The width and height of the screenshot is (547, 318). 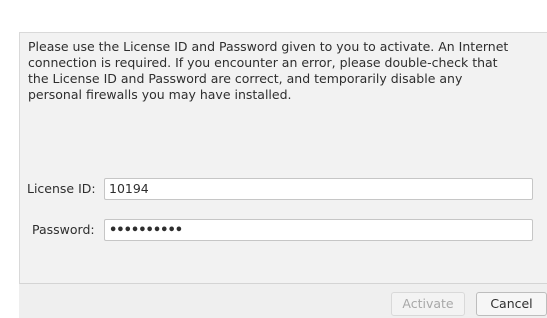 What do you see at coordinates (146, 230) in the screenshot?
I see `password-masked-value: ••••••••••` at bounding box center [146, 230].